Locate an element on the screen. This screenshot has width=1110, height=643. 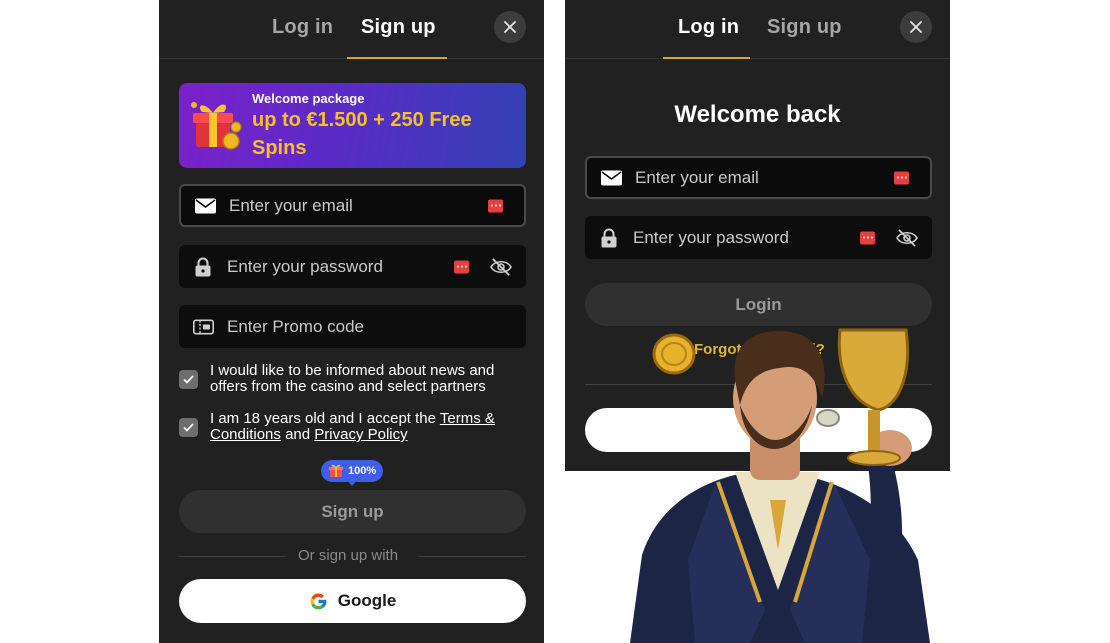
divider-right is located at coordinates (472, 556).